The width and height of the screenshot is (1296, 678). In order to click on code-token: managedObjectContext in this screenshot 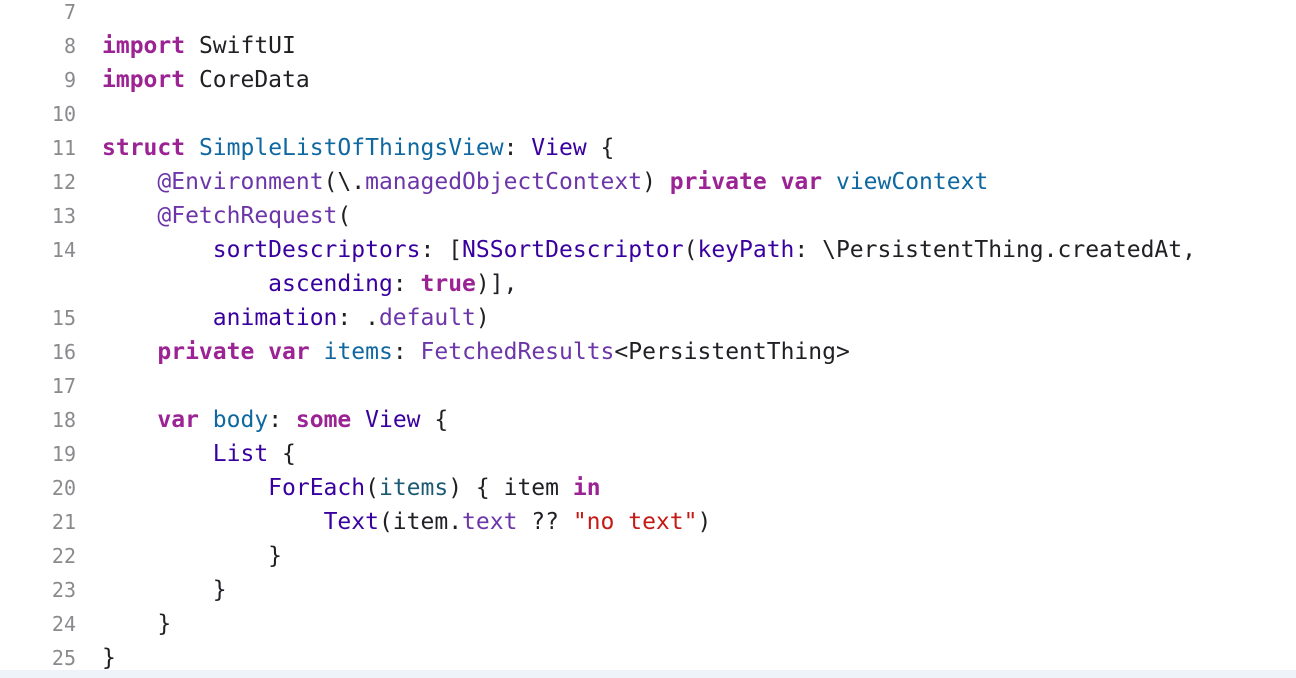, I will do `click(504, 182)`.